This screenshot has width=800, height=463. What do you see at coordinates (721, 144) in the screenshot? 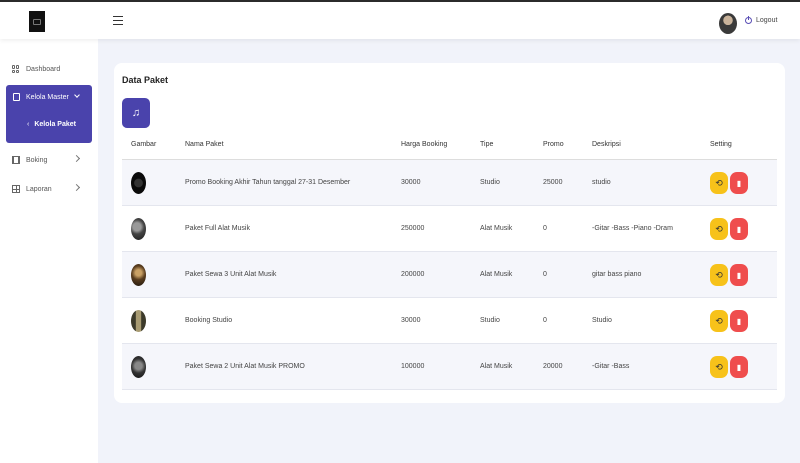
I see `column-header: Setting` at bounding box center [721, 144].